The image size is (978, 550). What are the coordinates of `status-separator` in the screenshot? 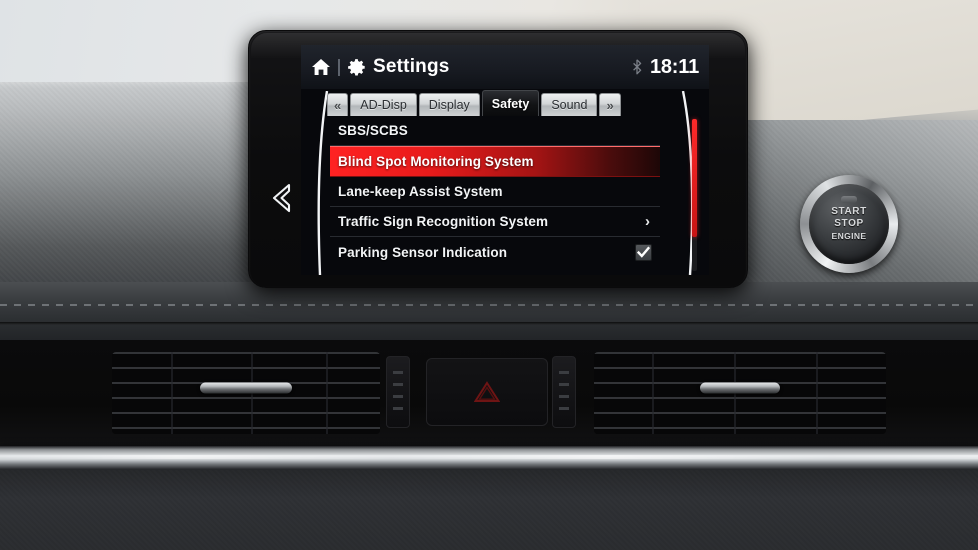 It's located at (339, 67).